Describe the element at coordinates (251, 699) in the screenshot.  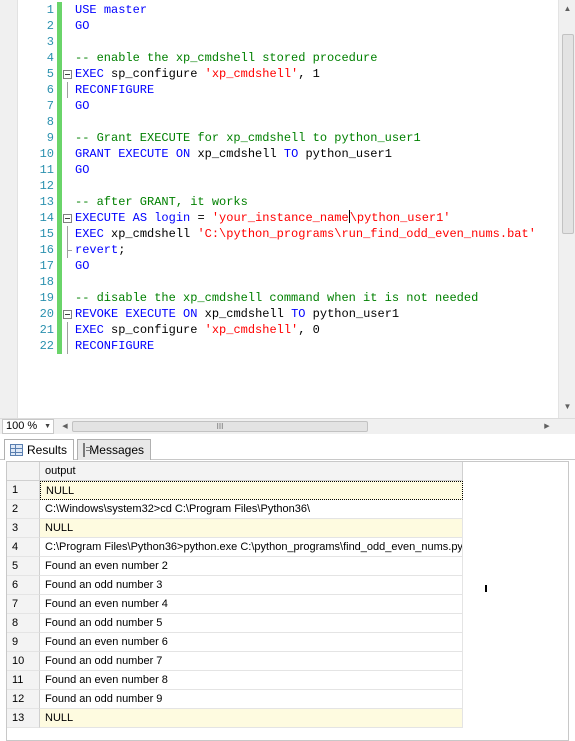
I see `output-cell: Found an odd number 9` at that location.